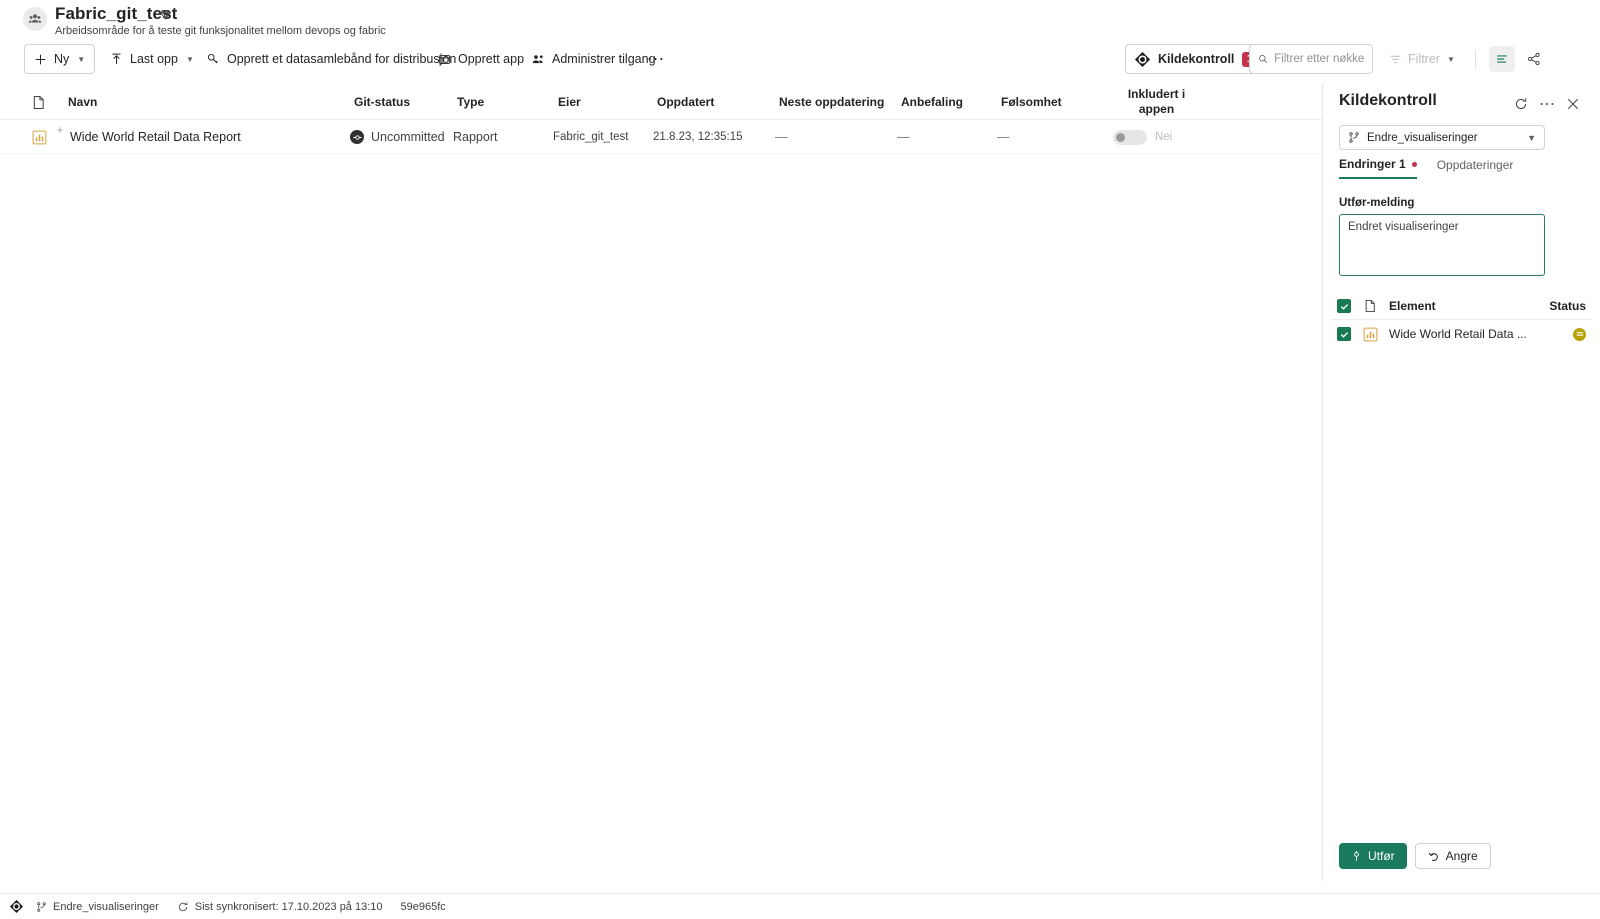  I want to click on column-header-recommendation: Anbefaling, so click(932, 102).